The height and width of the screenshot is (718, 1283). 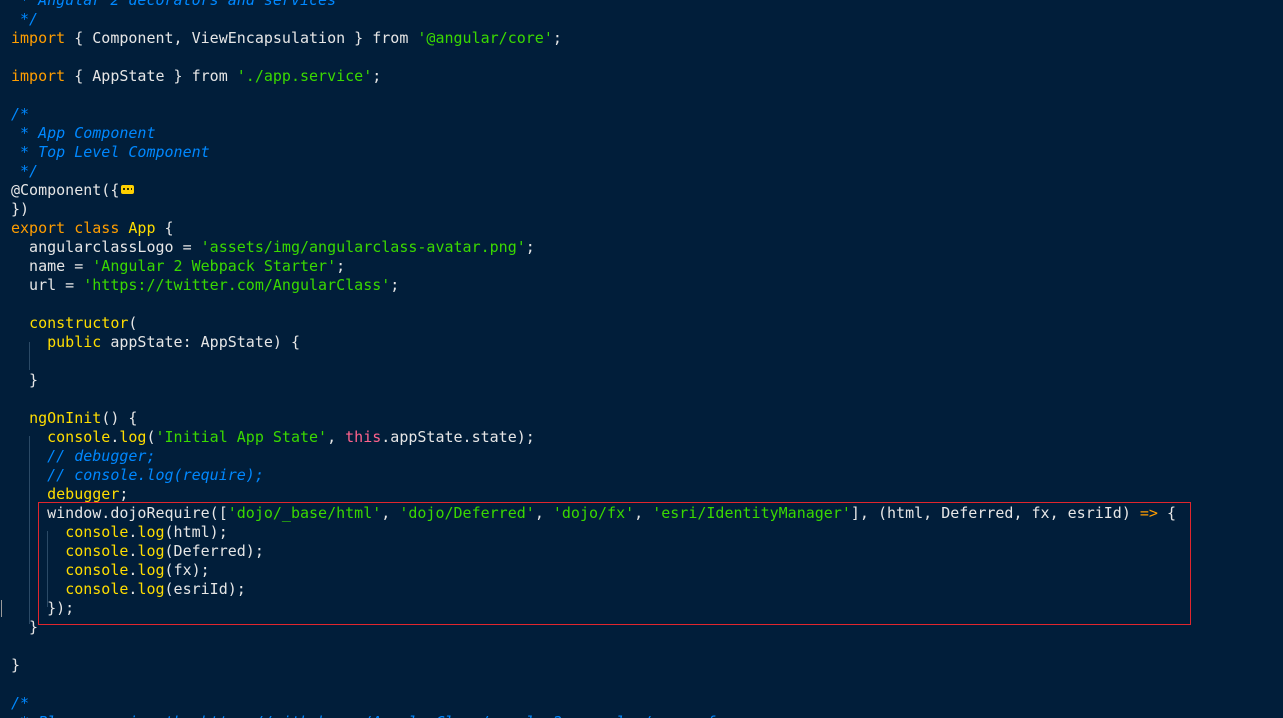 What do you see at coordinates (751, 513) in the screenshot?
I see `code-token: 'esri/IdentityManager'` at bounding box center [751, 513].